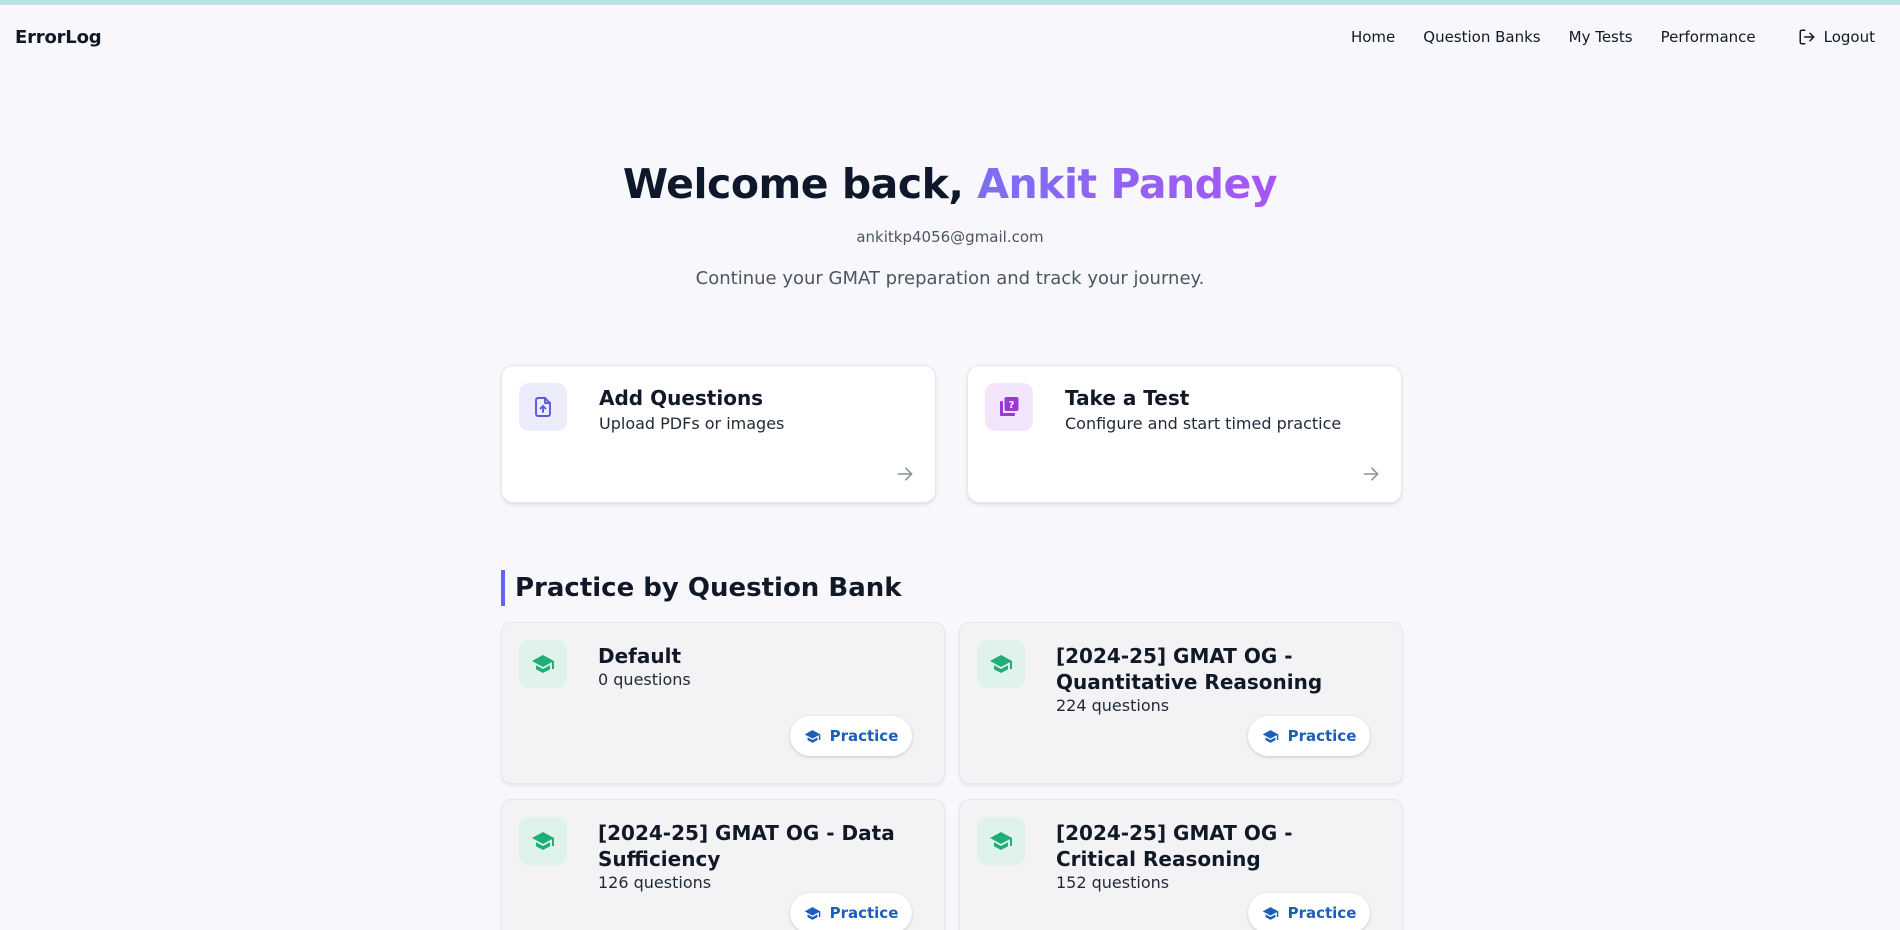  I want to click on nav-link-performance: Performance, so click(1708, 37).